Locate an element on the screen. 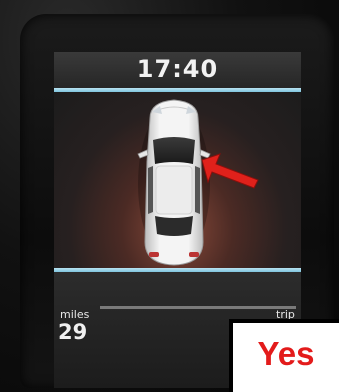  red-arrow-icon is located at coordinates (230, 171).